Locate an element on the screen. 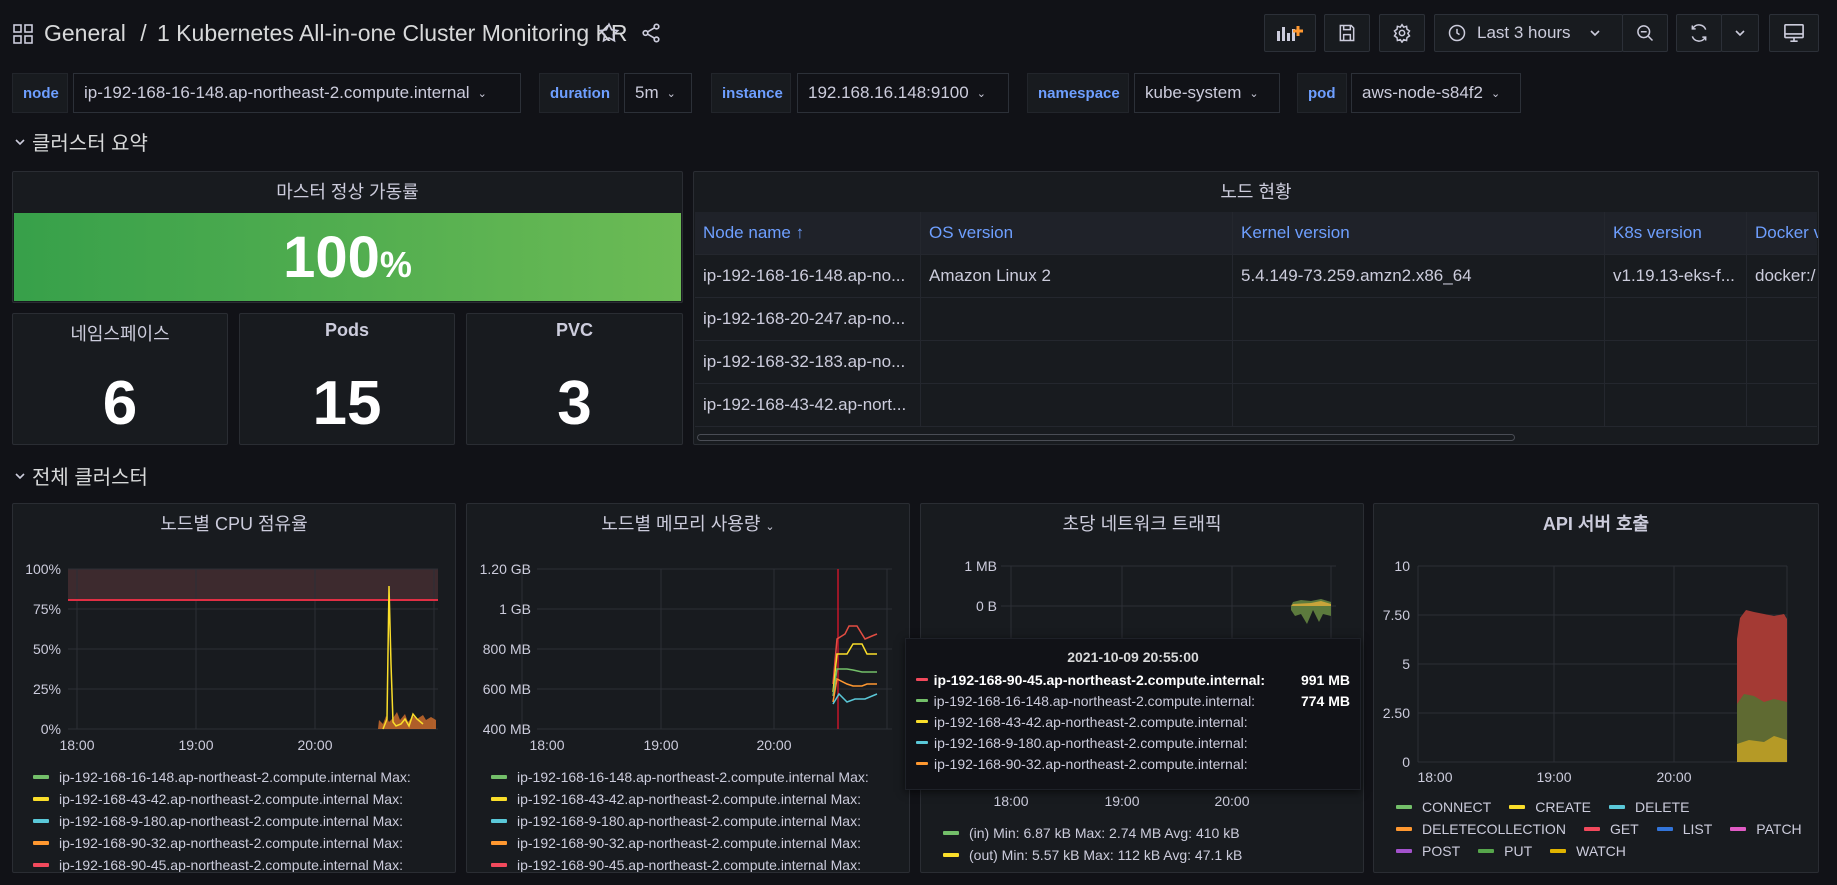 The image size is (1837, 885). legend-item: DELETE is located at coordinates (1649, 807).